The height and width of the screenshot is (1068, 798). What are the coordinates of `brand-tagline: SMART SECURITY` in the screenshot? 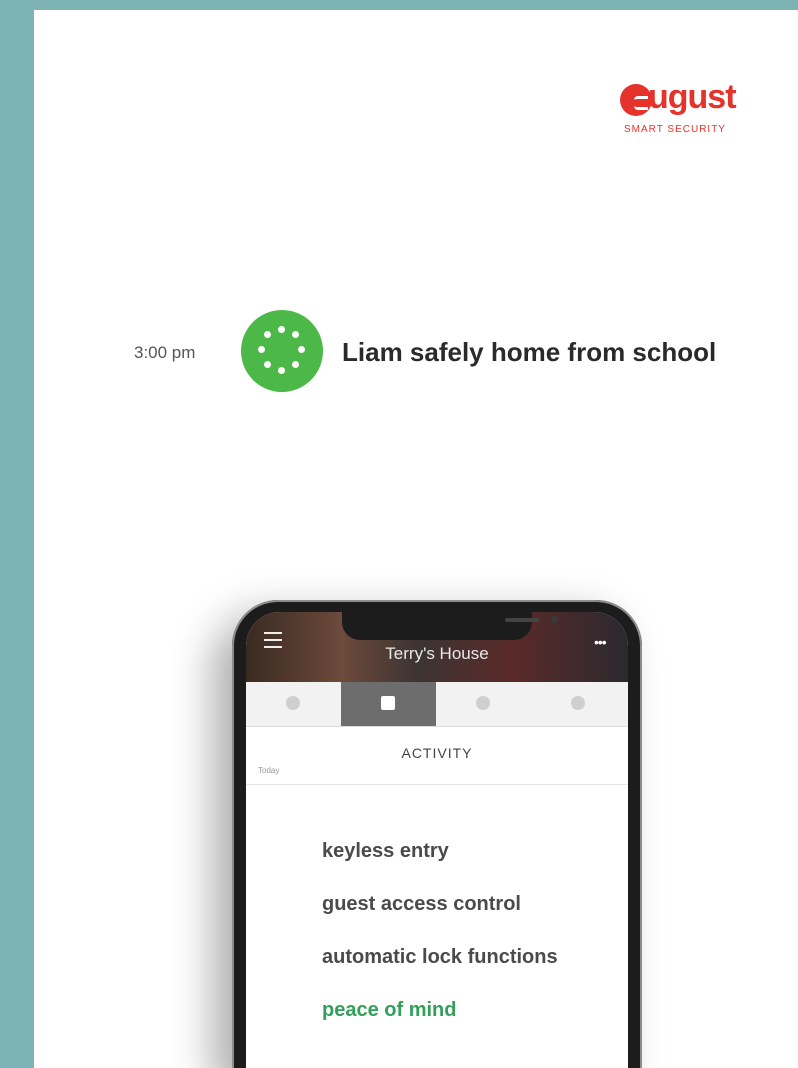 It's located at (675, 129).